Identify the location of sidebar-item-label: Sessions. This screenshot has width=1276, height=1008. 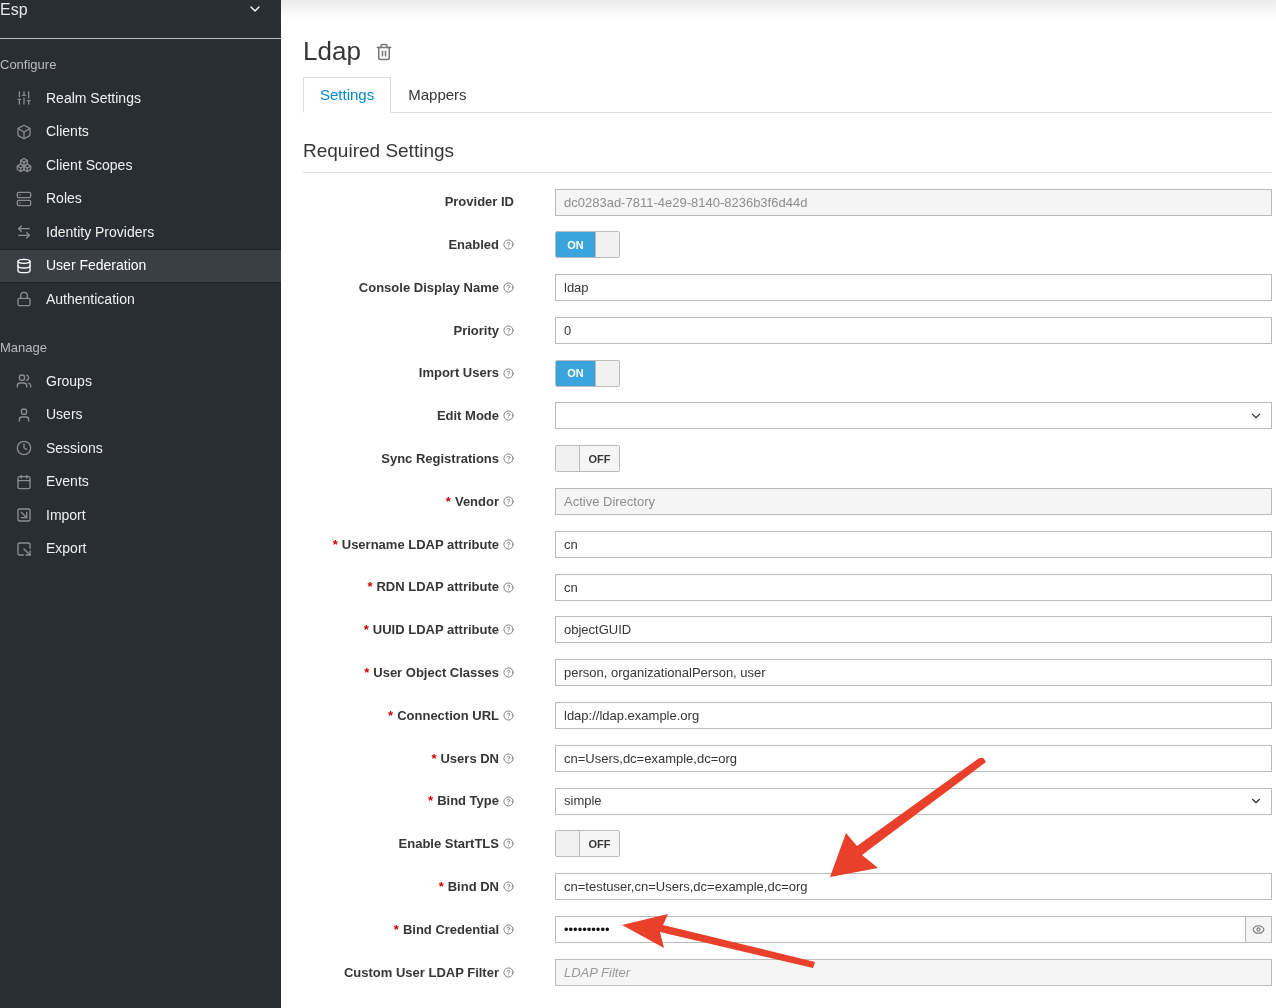
(74, 448).